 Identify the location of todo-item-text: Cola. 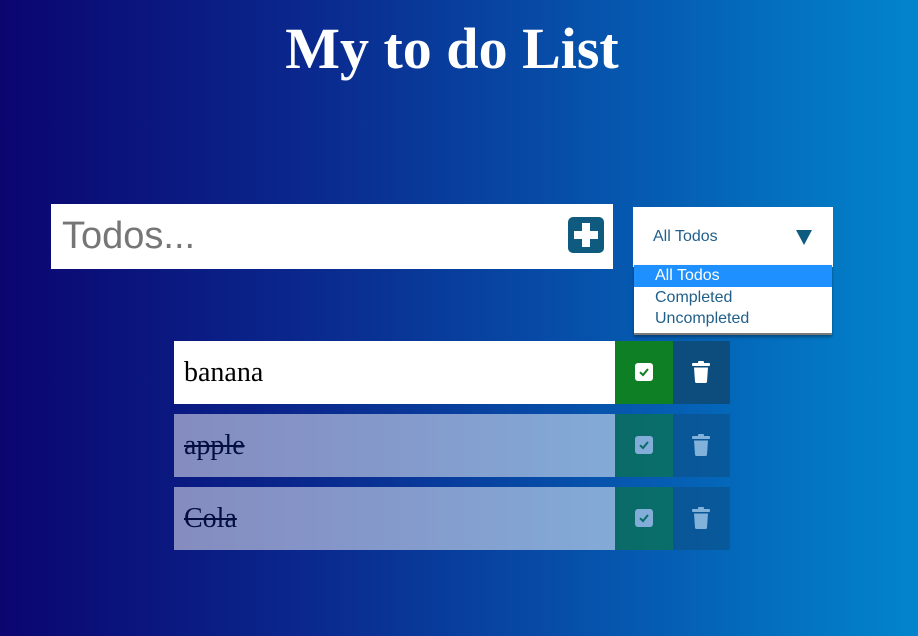
(210, 518).